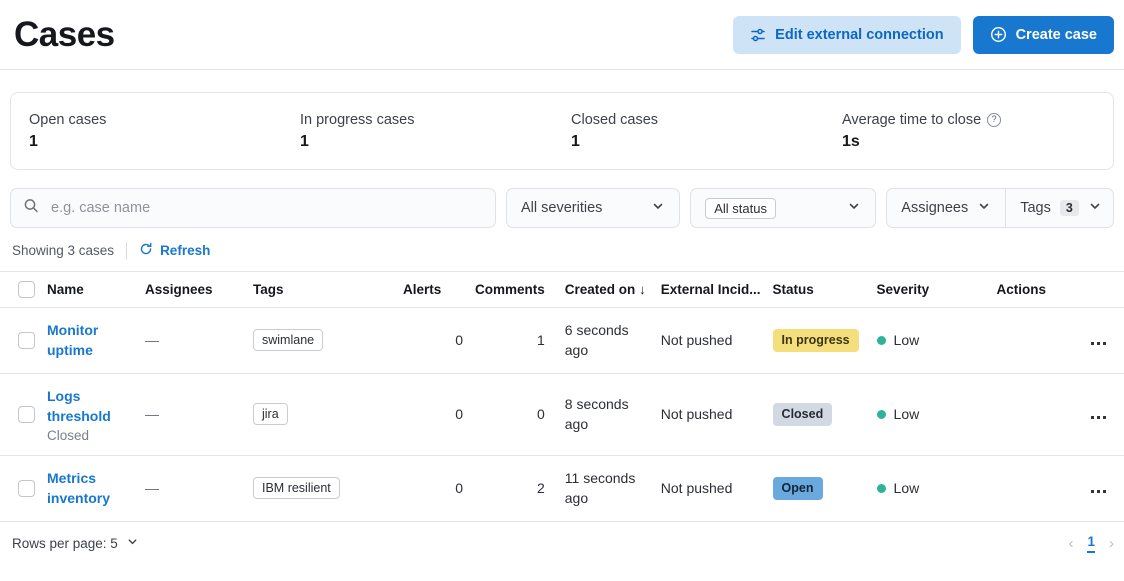 This screenshot has height=581, width=1124. I want to click on column-header-comments: Comments, so click(510, 289).